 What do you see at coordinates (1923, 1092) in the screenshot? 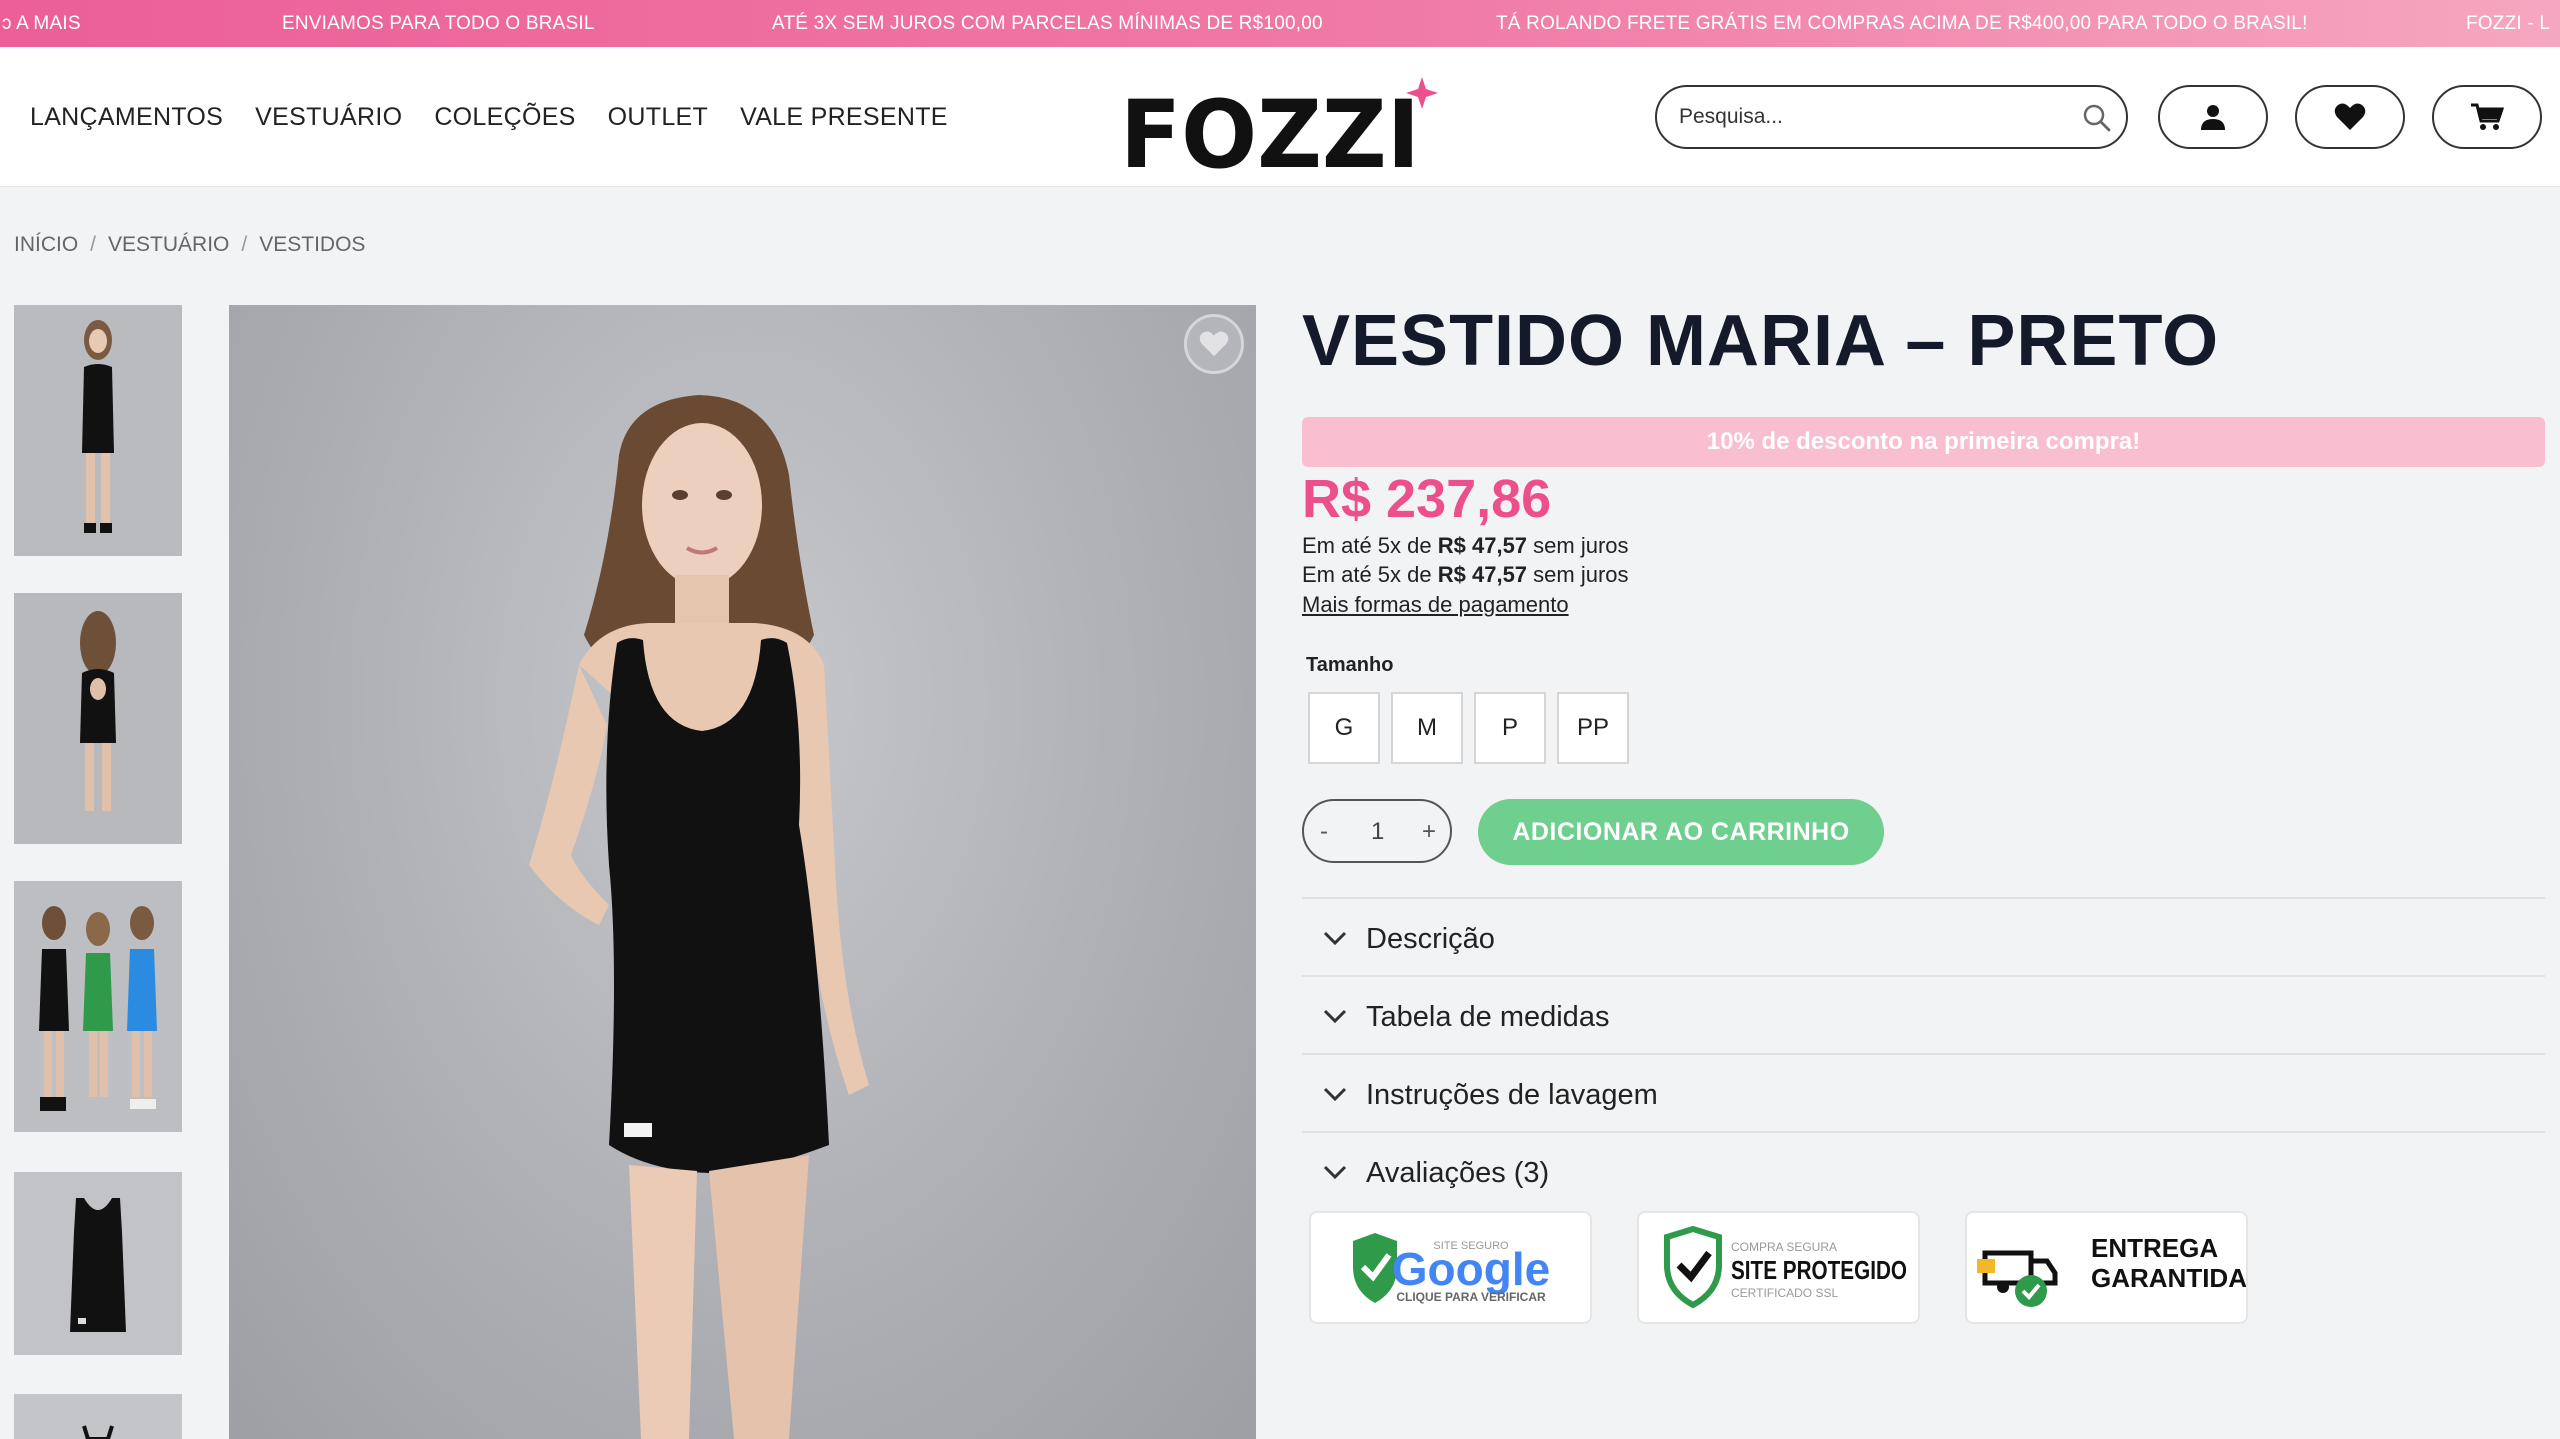
I see `accordion-instrucoes-lavagem: Instruções de lavagem` at bounding box center [1923, 1092].